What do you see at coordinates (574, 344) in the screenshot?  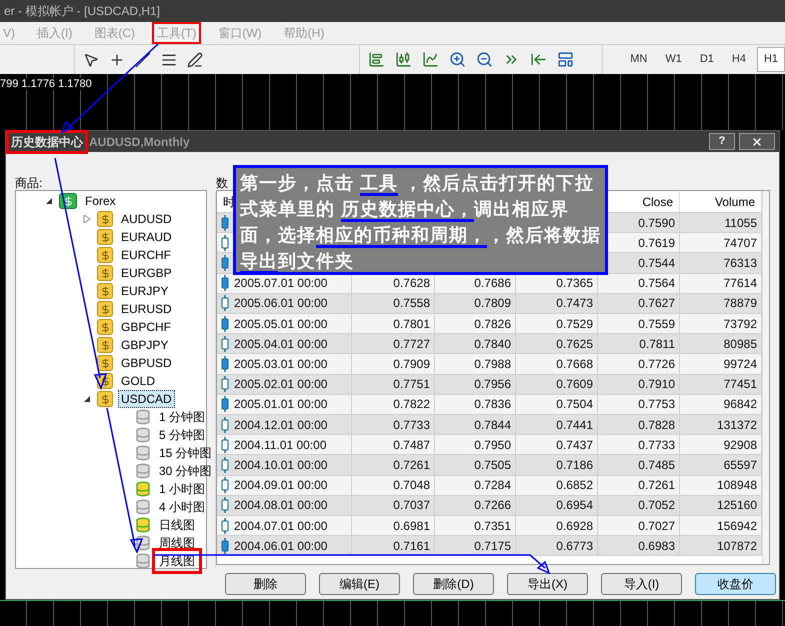 I see `table-cell-text: 0.7625` at bounding box center [574, 344].